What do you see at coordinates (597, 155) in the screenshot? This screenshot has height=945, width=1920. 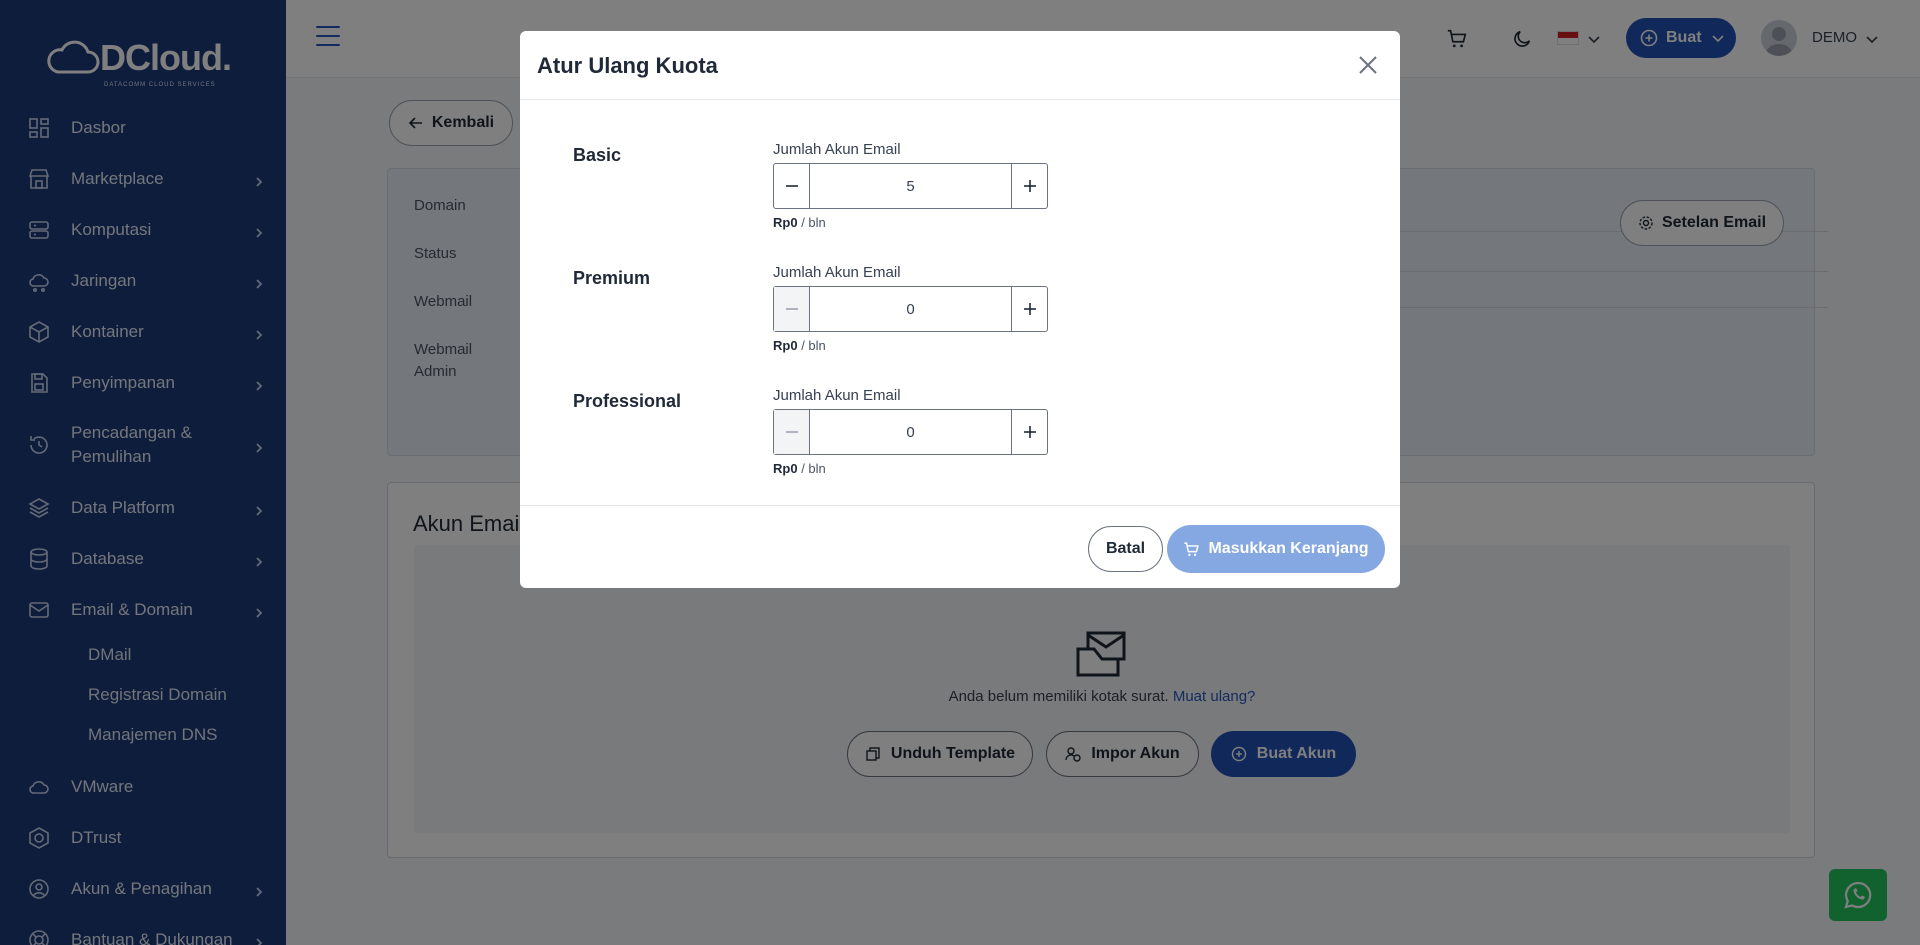 I see `tier-name: Basic` at bounding box center [597, 155].